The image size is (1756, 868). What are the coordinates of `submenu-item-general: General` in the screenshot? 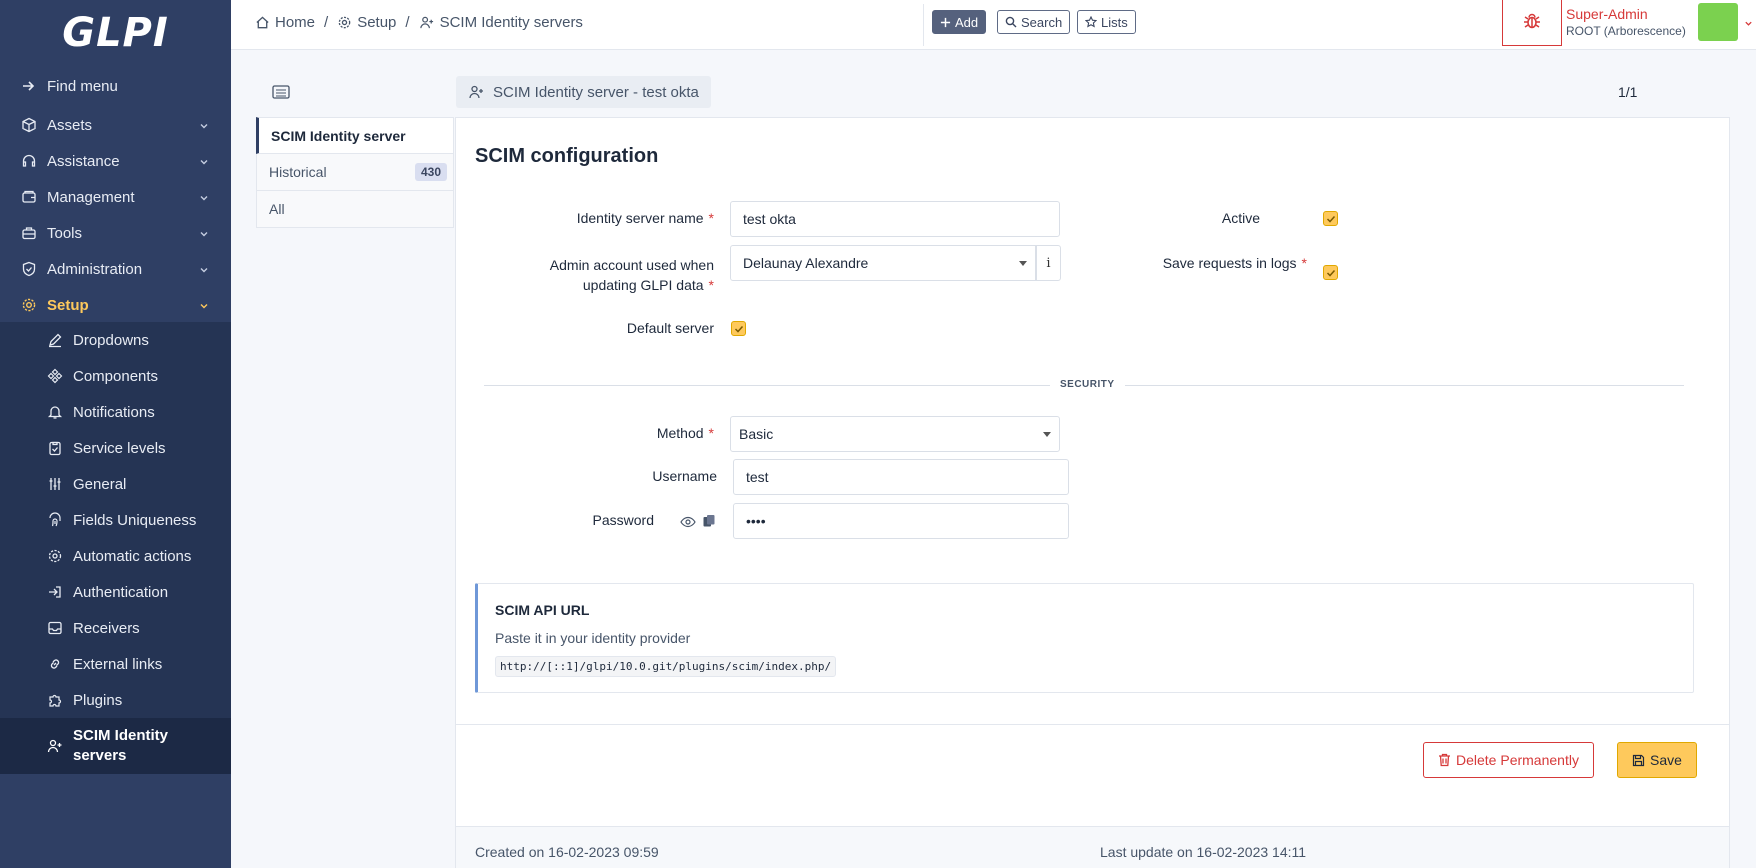 It's located at (115, 484).